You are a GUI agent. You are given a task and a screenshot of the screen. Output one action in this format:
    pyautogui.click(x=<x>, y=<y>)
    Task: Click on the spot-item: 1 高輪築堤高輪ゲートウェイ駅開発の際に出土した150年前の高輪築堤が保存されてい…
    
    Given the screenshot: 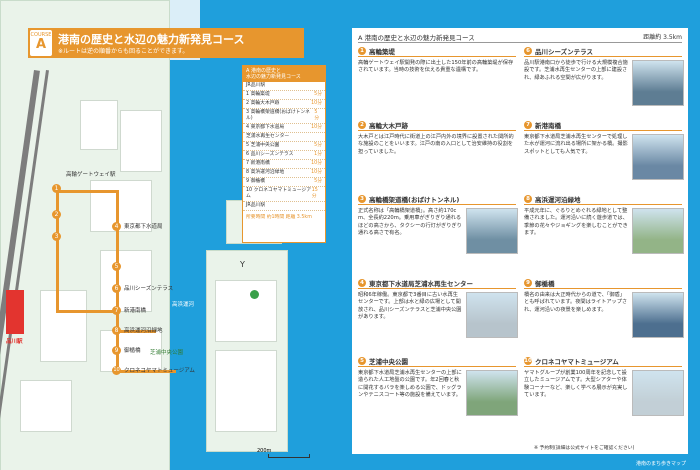 What is the action you would take?
    pyautogui.click(x=437, y=60)
    